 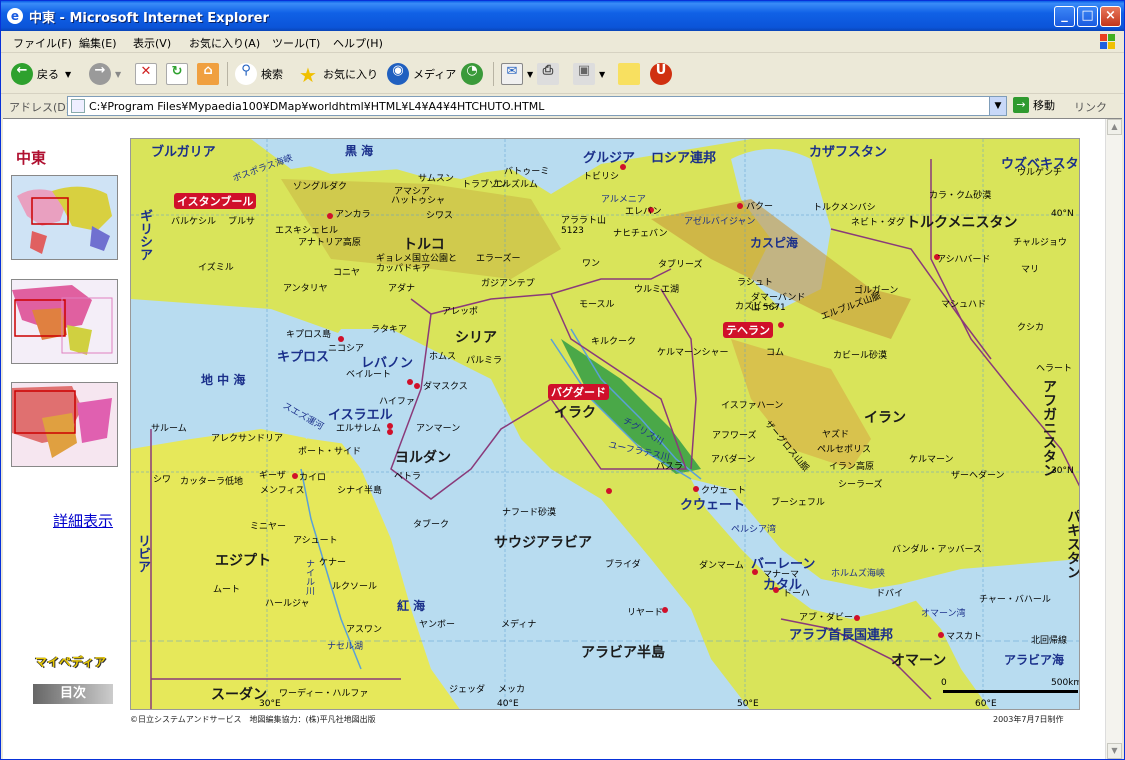 What do you see at coordinates (169, 429) in the screenshot?
I see `feature-label: サルーム` at bounding box center [169, 429].